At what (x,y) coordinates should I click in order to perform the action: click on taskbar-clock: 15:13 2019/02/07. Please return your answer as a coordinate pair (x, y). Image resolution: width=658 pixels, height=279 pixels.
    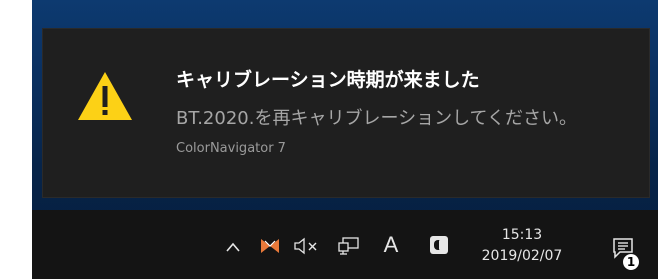
    Looking at the image, I should click on (522, 247).